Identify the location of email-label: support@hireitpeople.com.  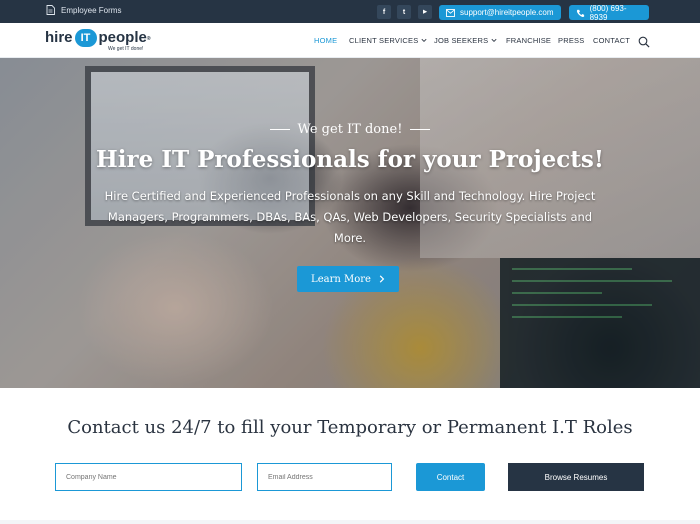
(507, 12).